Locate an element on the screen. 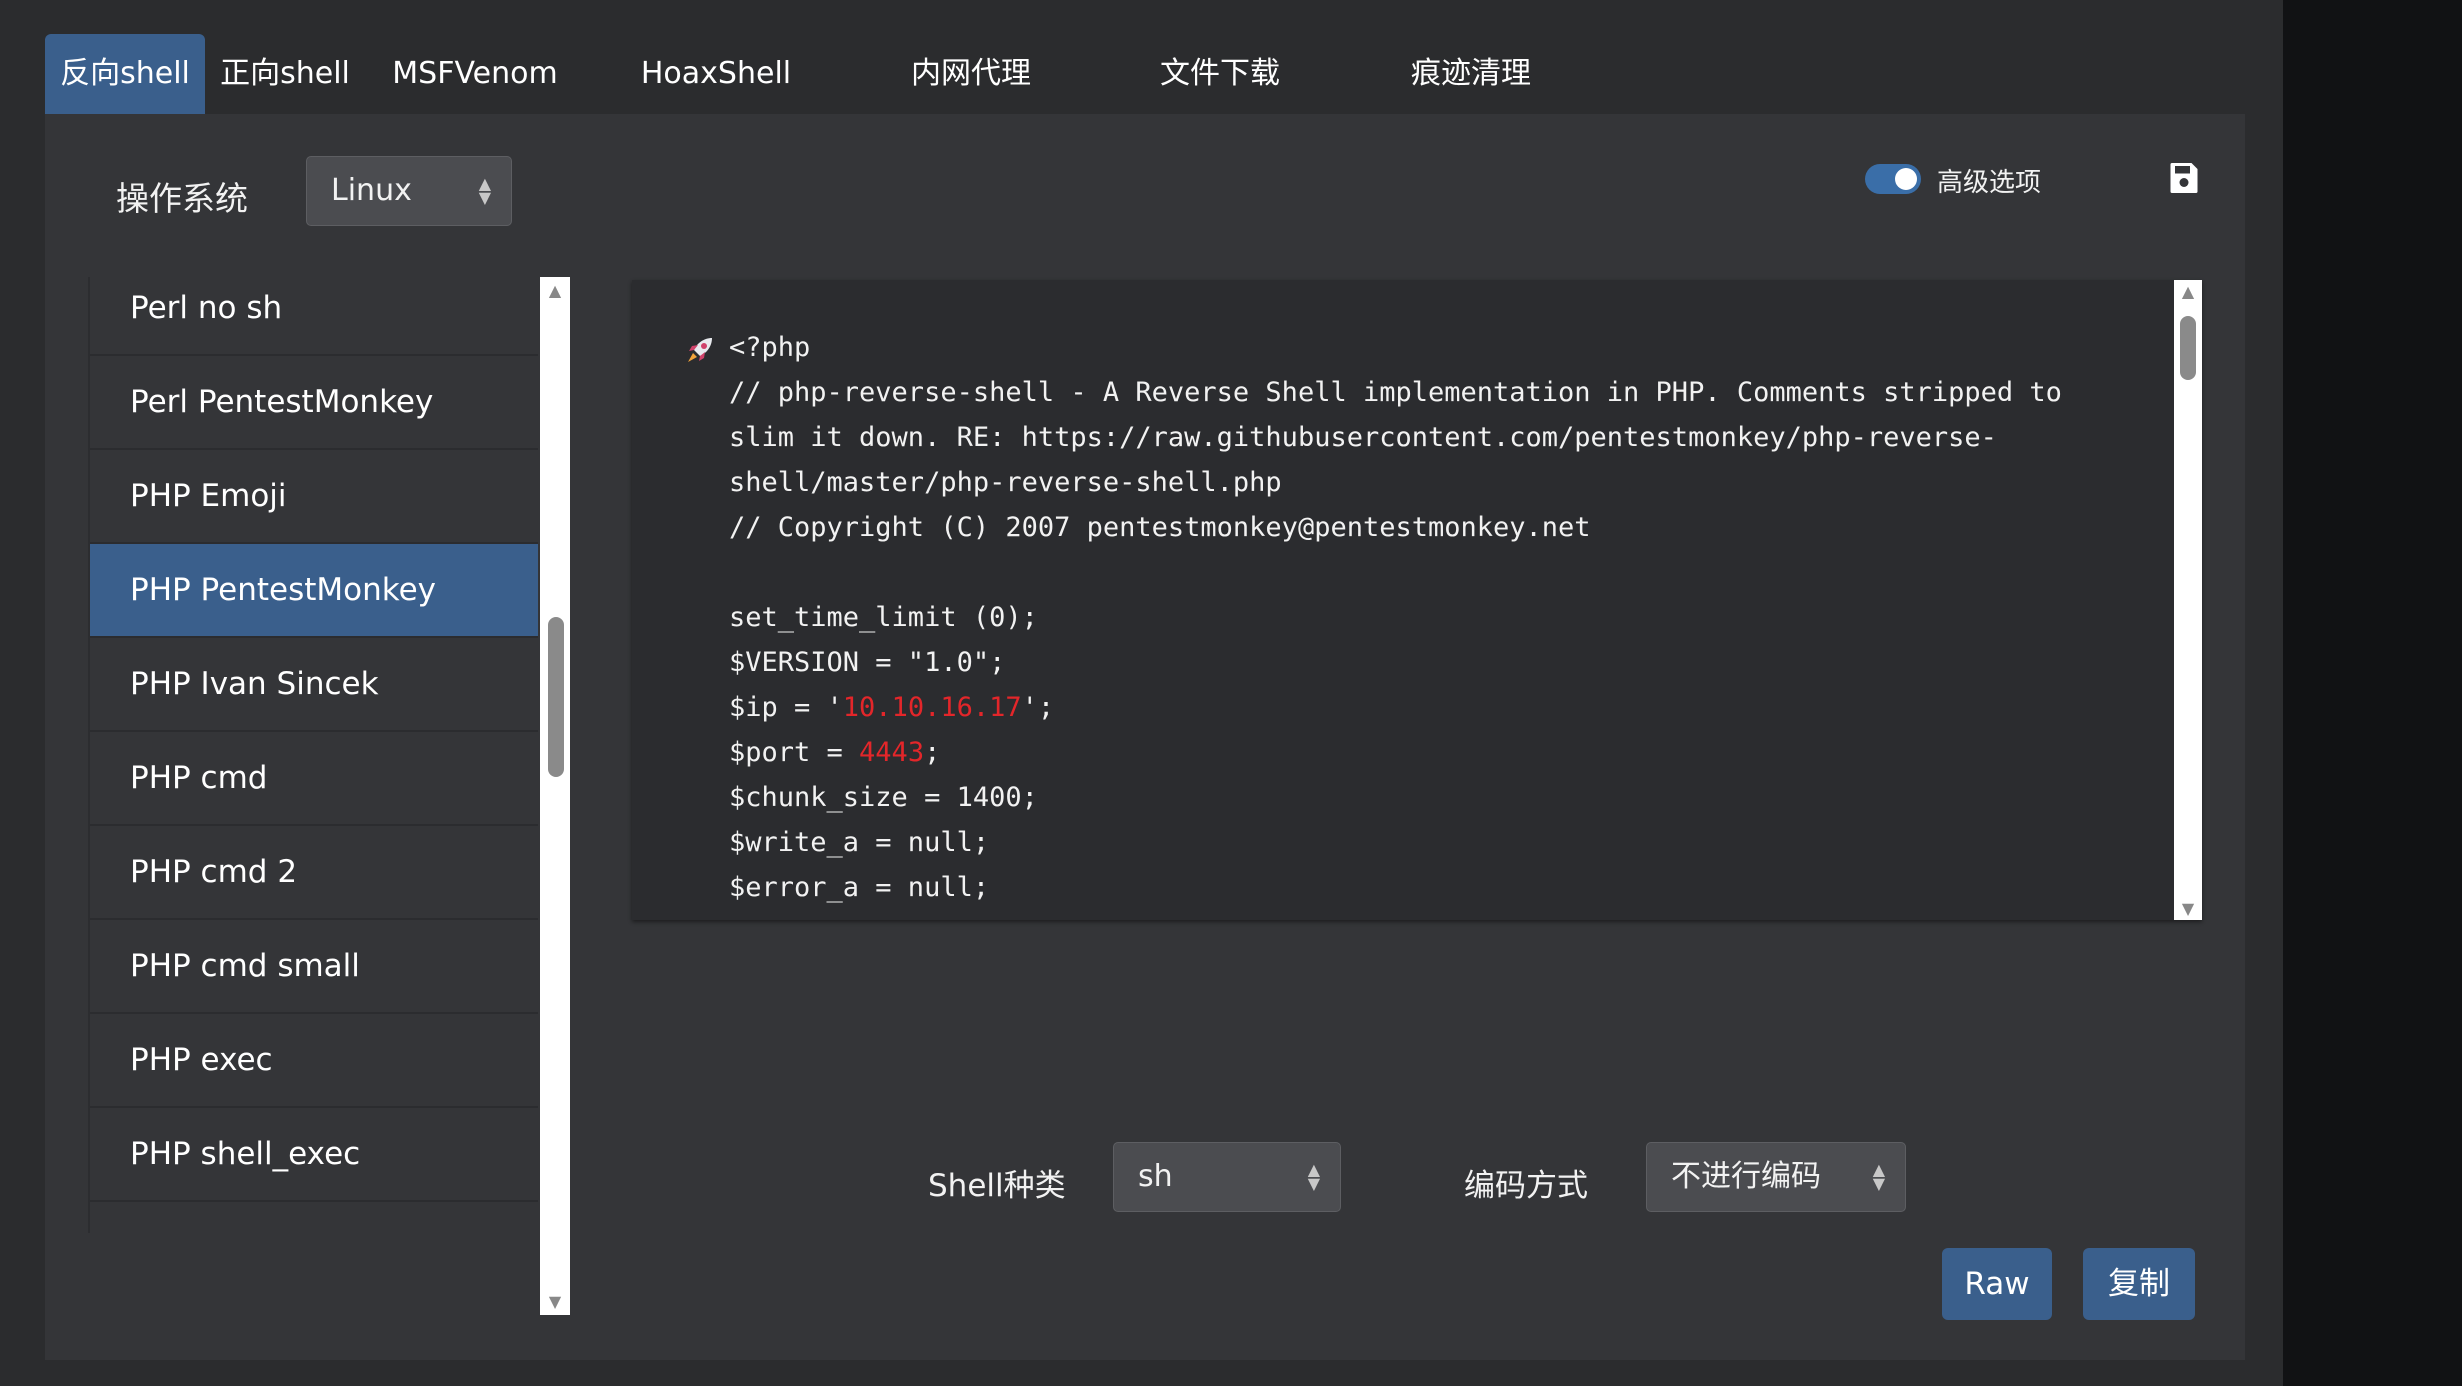 Image resolution: width=2462 pixels, height=1386 pixels. encoding-label: 编码方式 is located at coordinates (1526, 1186).